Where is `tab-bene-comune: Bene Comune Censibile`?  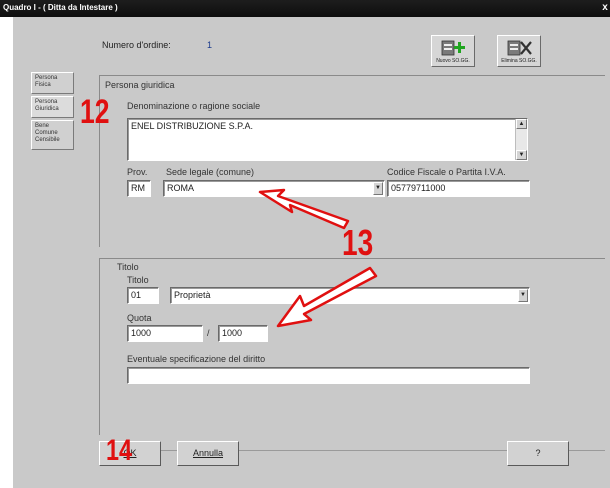
tab-bene-comune: Bene Comune Censibile is located at coordinates (52, 135).